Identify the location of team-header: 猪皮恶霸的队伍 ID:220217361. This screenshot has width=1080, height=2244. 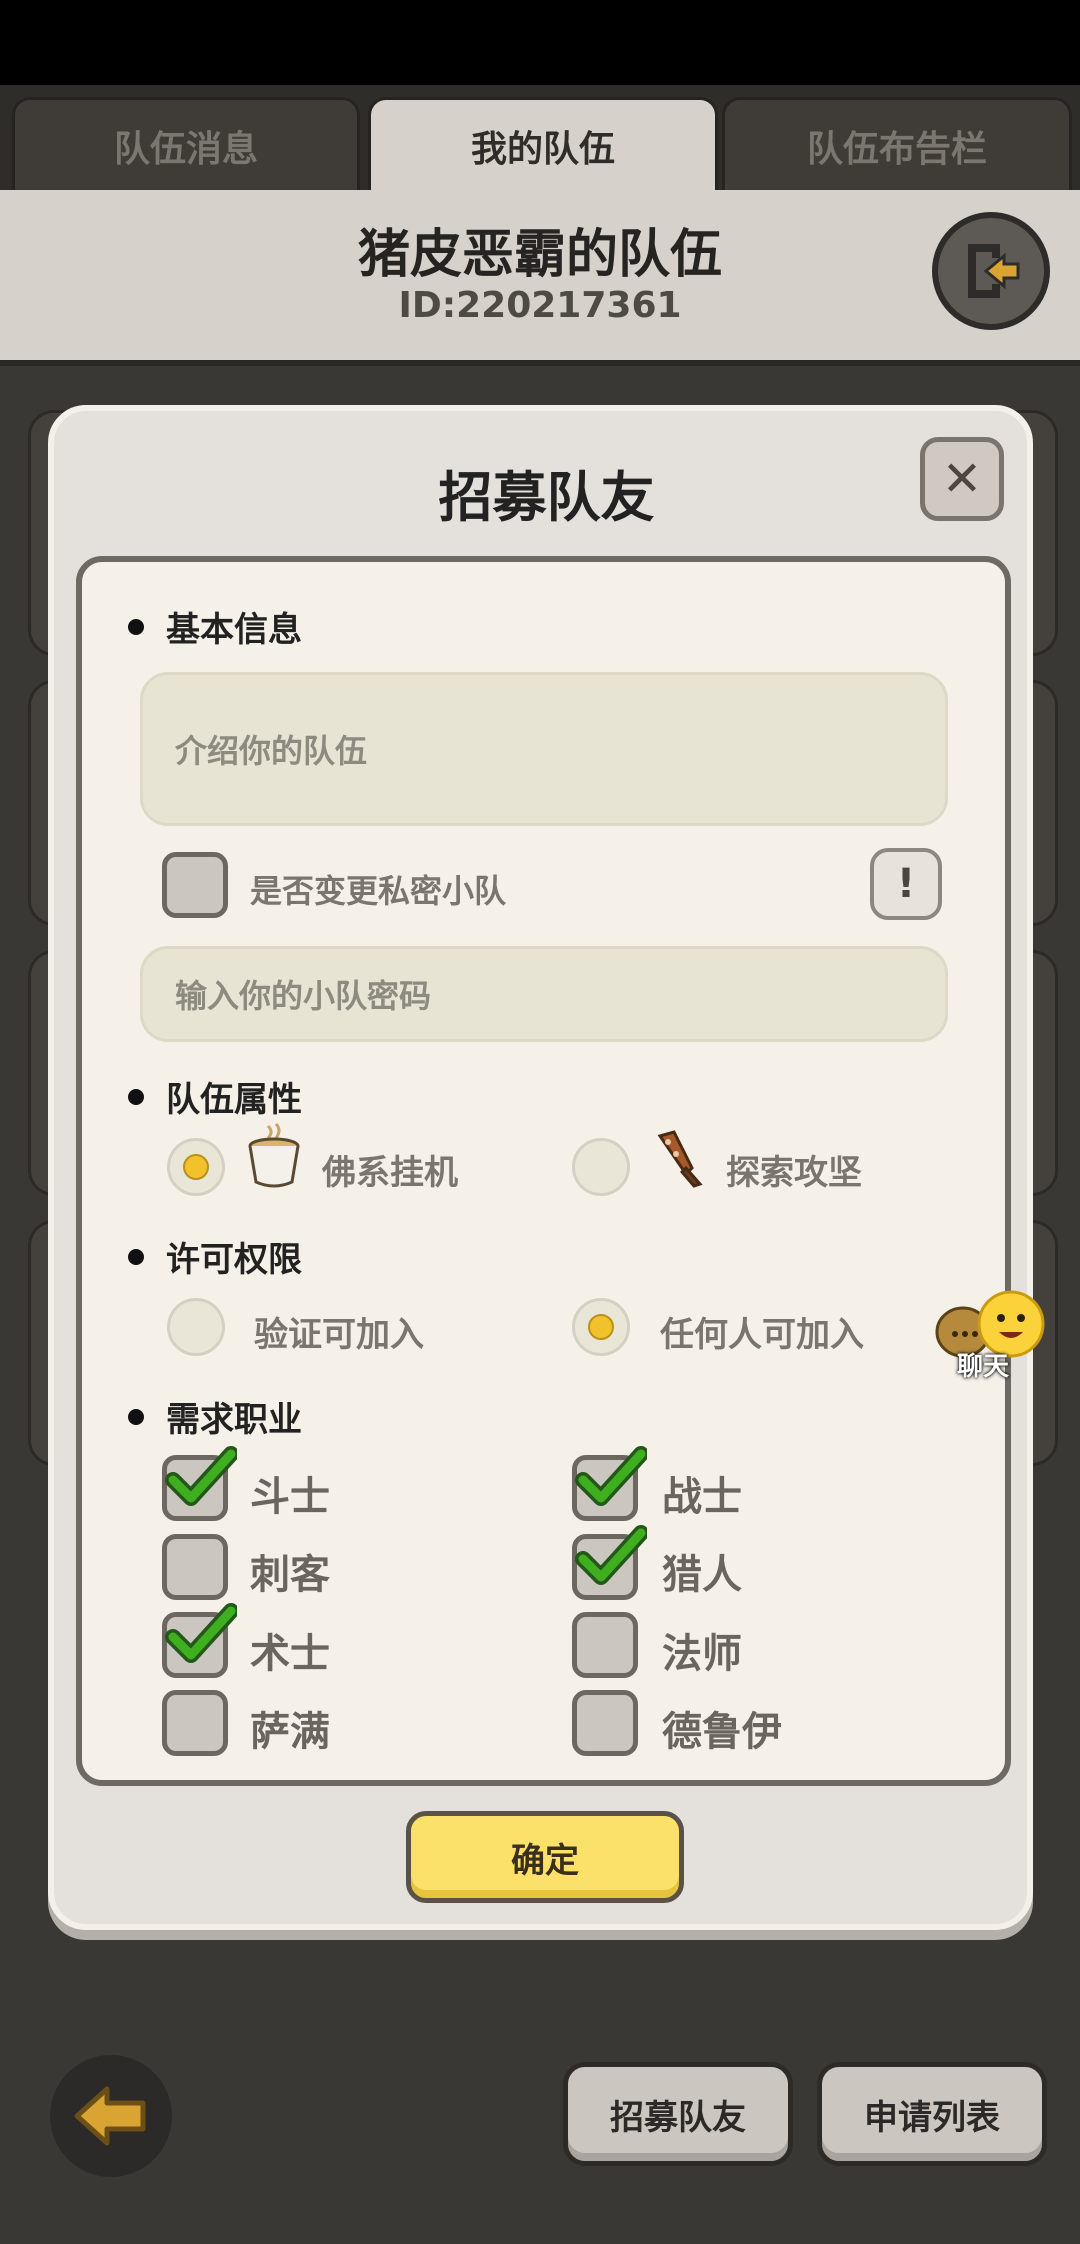
(540, 278).